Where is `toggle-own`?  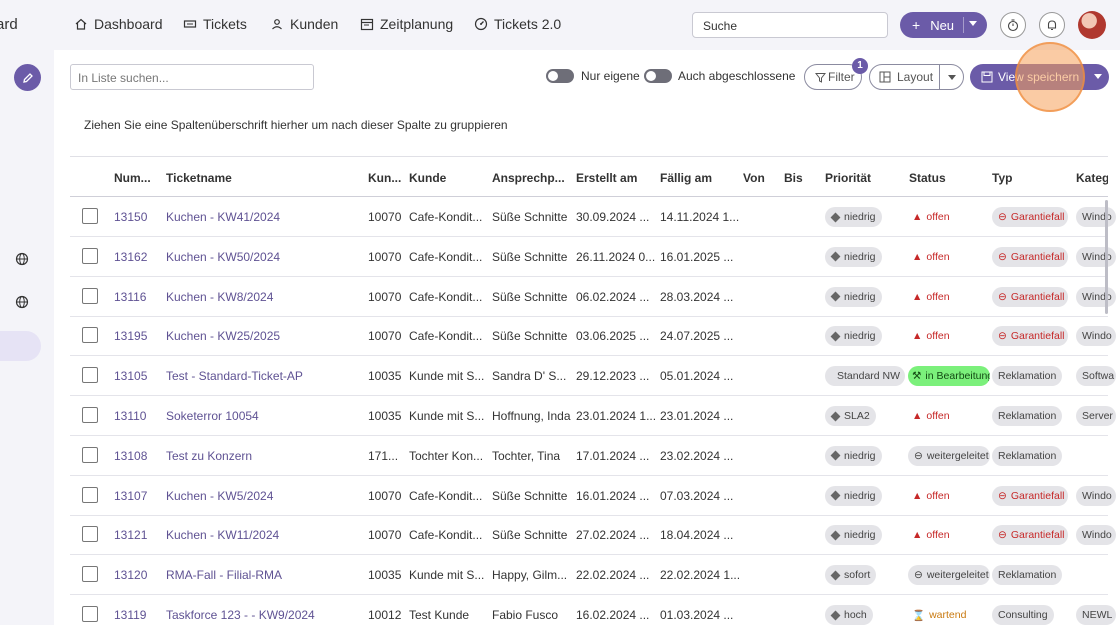 toggle-own is located at coordinates (560, 76).